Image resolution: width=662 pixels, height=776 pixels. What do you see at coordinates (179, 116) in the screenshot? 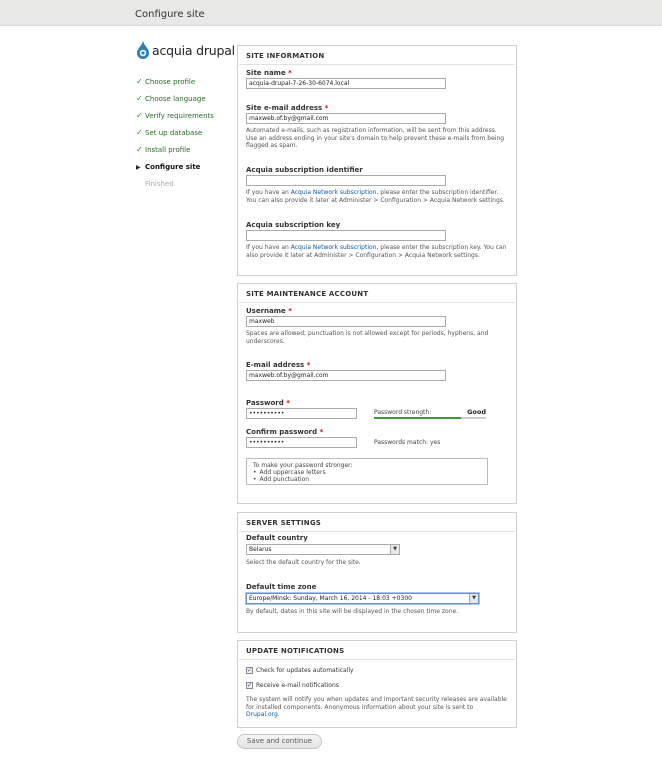
I see `step-label: Verify requirements` at bounding box center [179, 116].